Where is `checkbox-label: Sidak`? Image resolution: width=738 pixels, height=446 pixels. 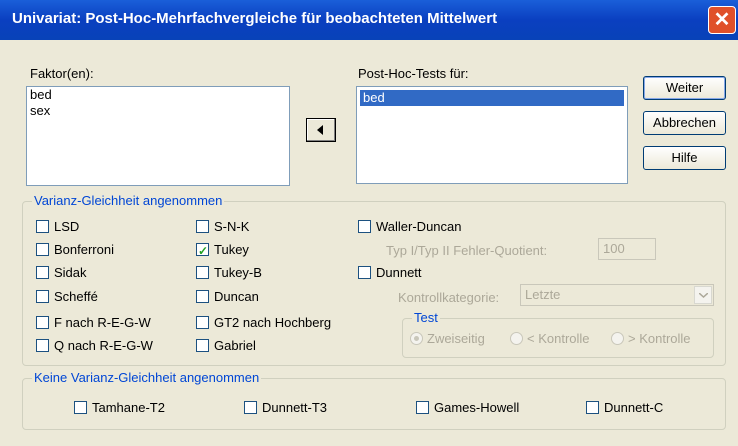 checkbox-label: Sidak is located at coordinates (70, 272).